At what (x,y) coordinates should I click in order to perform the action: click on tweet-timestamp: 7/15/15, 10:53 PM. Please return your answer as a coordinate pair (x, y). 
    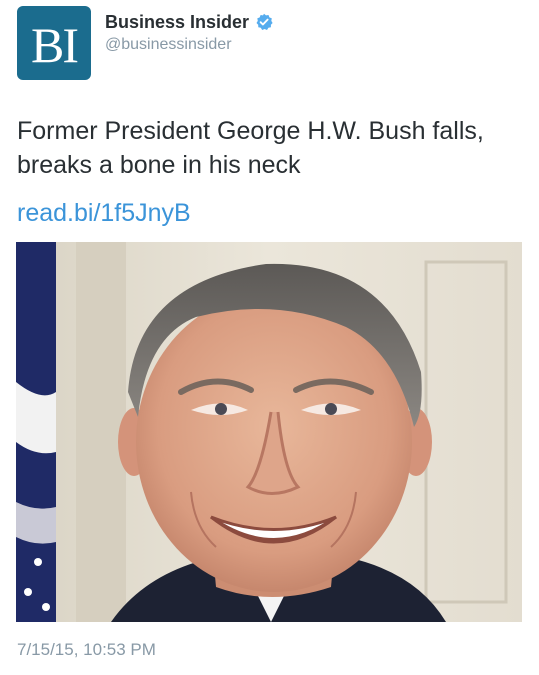
    Looking at the image, I should click on (86, 650).